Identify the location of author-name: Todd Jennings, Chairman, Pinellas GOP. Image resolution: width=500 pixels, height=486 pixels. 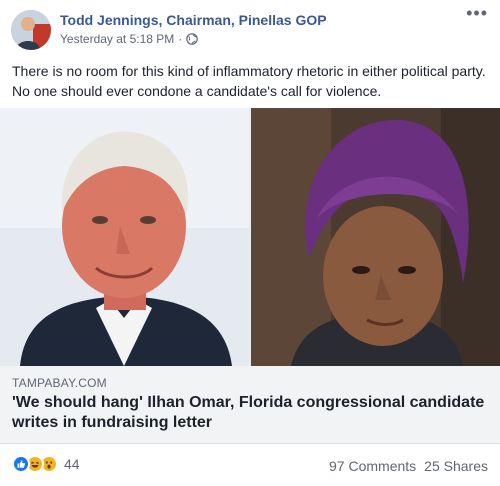
(193, 20).